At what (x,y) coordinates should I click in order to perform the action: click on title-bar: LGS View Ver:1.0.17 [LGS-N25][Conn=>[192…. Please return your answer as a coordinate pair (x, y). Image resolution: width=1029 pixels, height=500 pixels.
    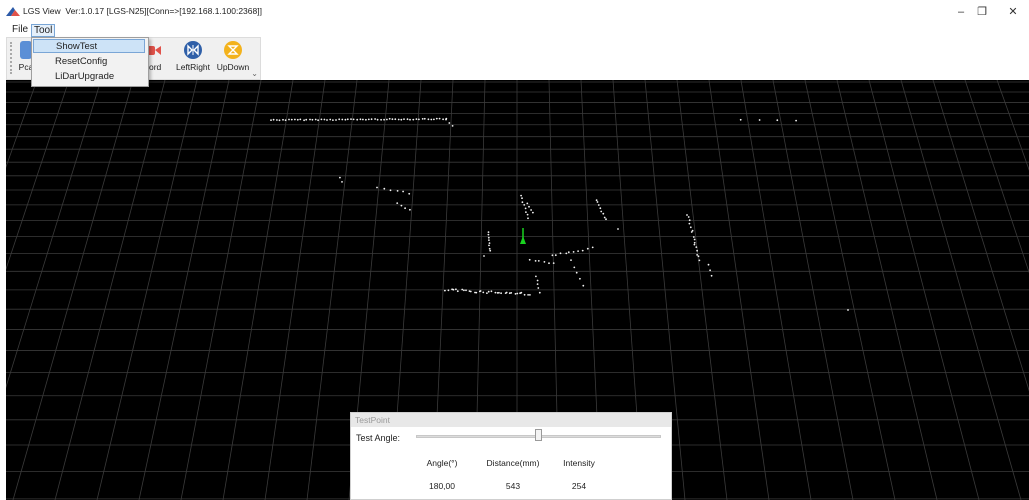
    Looking at the image, I should click on (514, 12).